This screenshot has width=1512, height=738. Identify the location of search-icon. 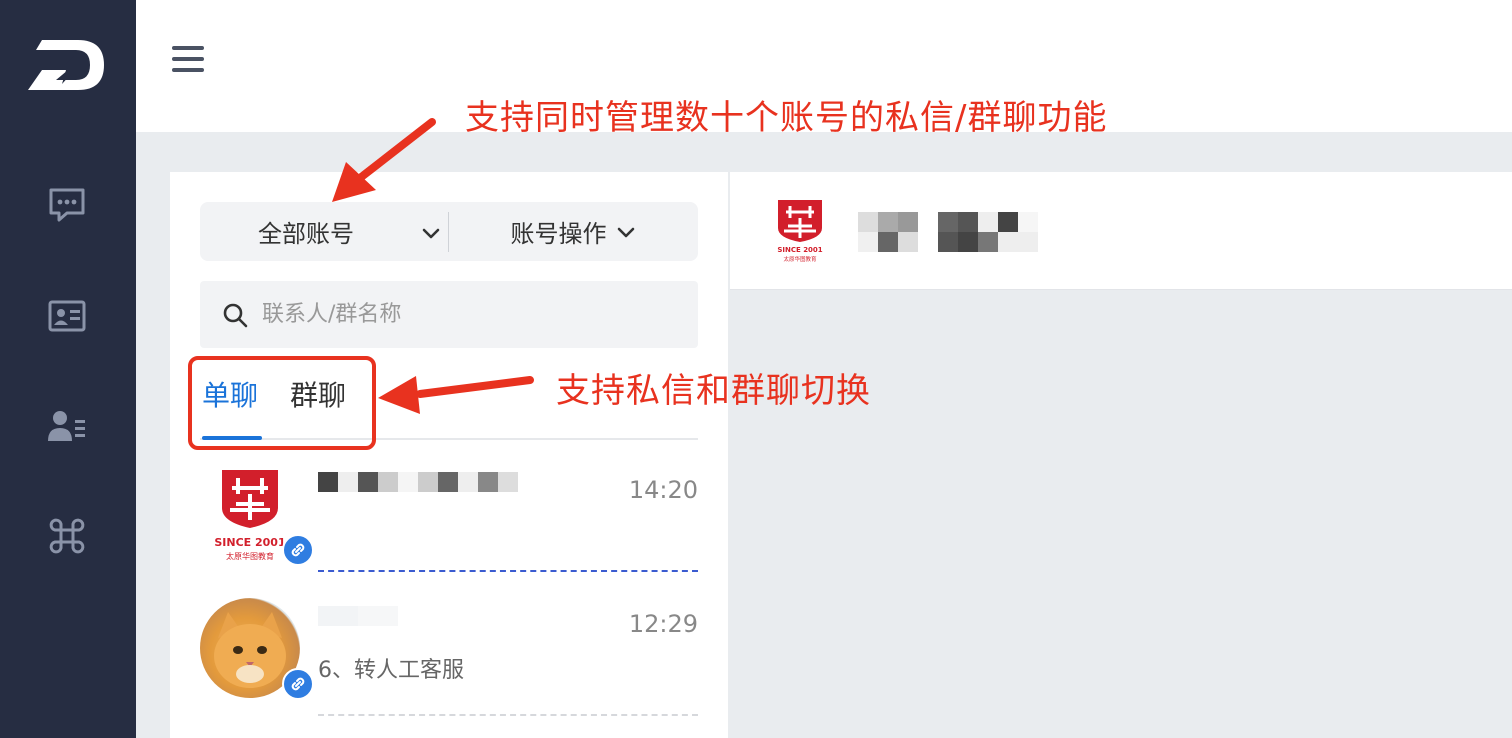
(235, 315).